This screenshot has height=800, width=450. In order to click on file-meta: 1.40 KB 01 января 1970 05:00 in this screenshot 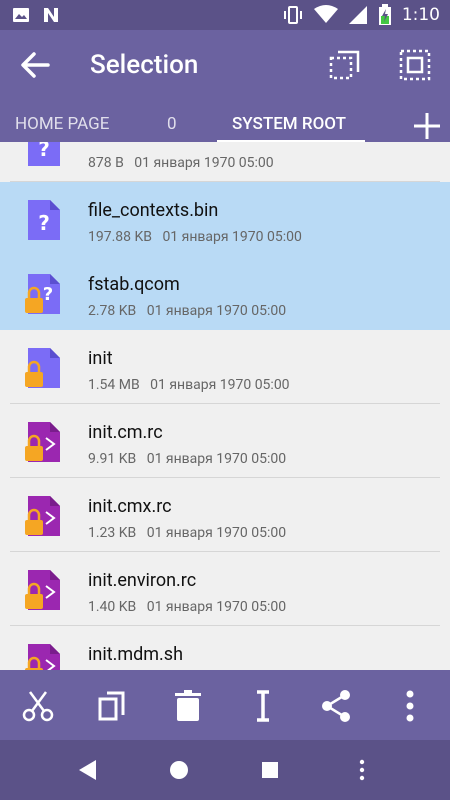, I will do `click(187, 607)`.